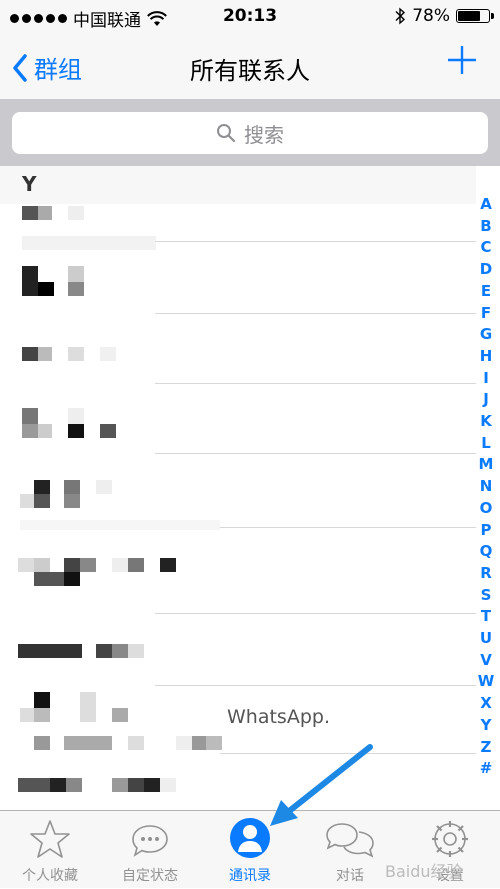 This screenshot has width=500, height=889. Describe the element at coordinates (486, 314) in the screenshot. I see `index-letter: F` at that location.